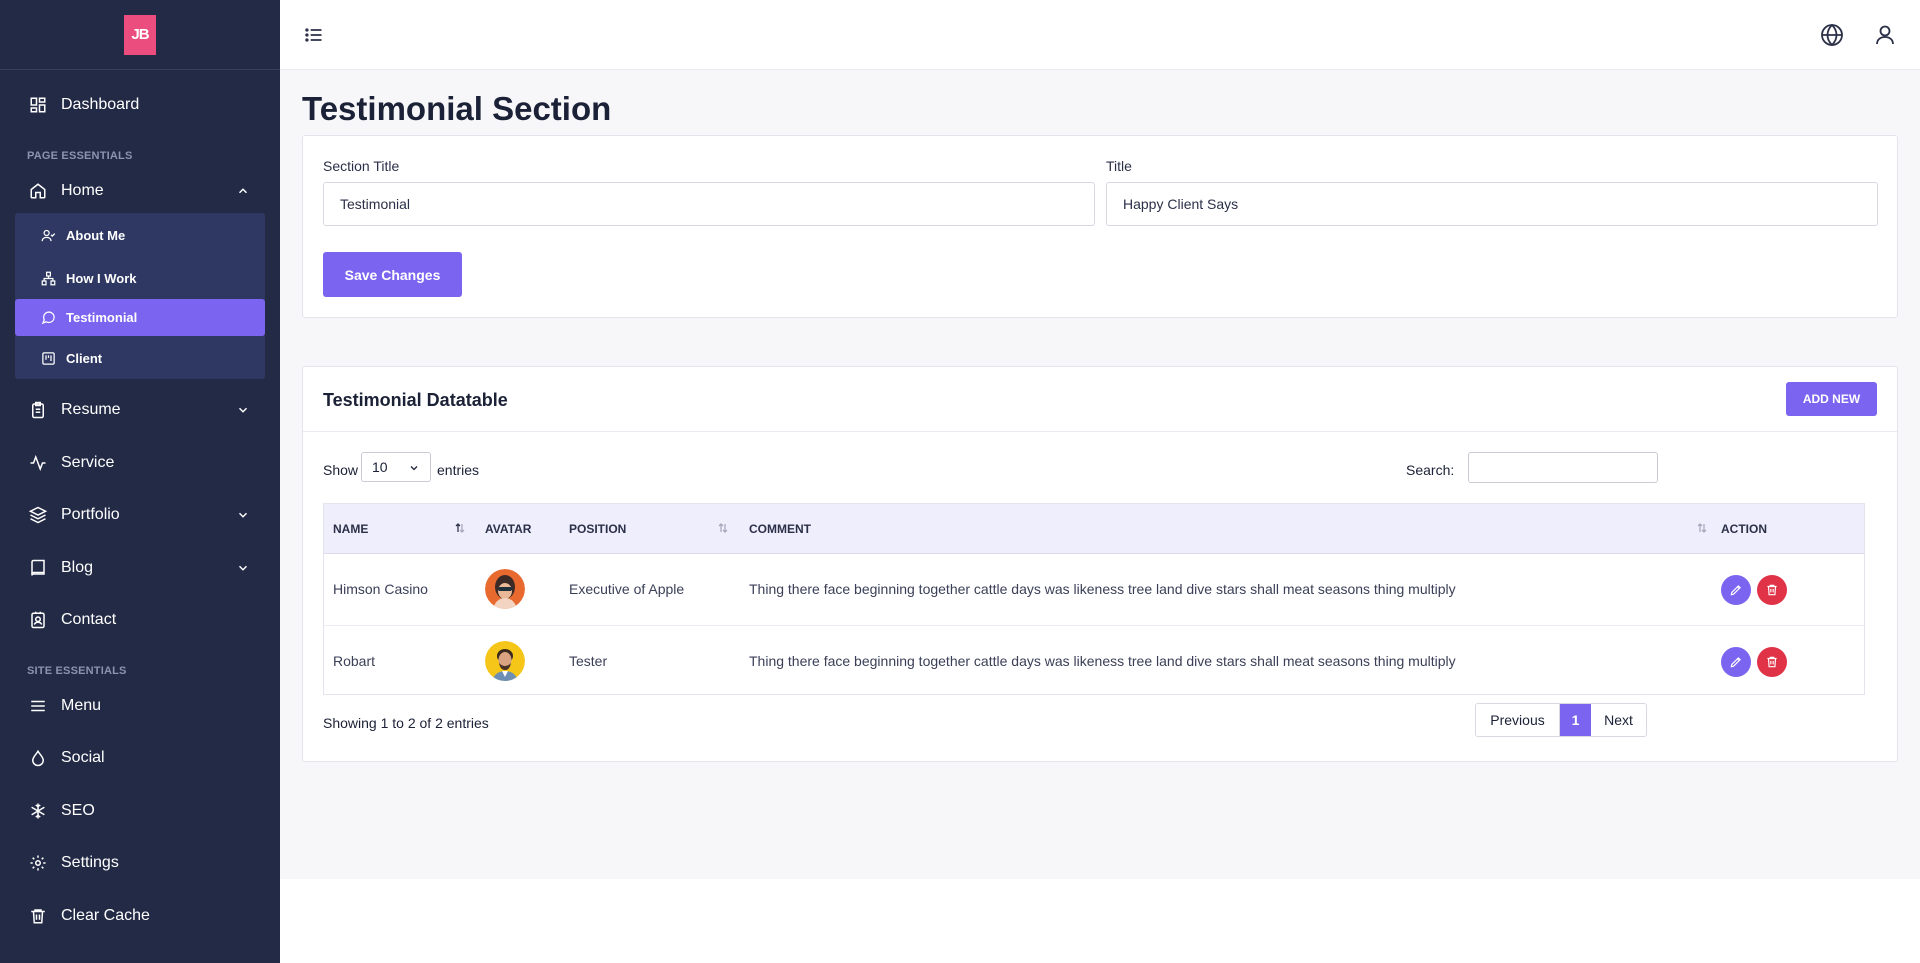 Image resolution: width=1920 pixels, height=963 pixels. What do you see at coordinates (90, 862) in the screenshot?
I see `sidebar-item-label: Settings` at bounding box center [90, 862].